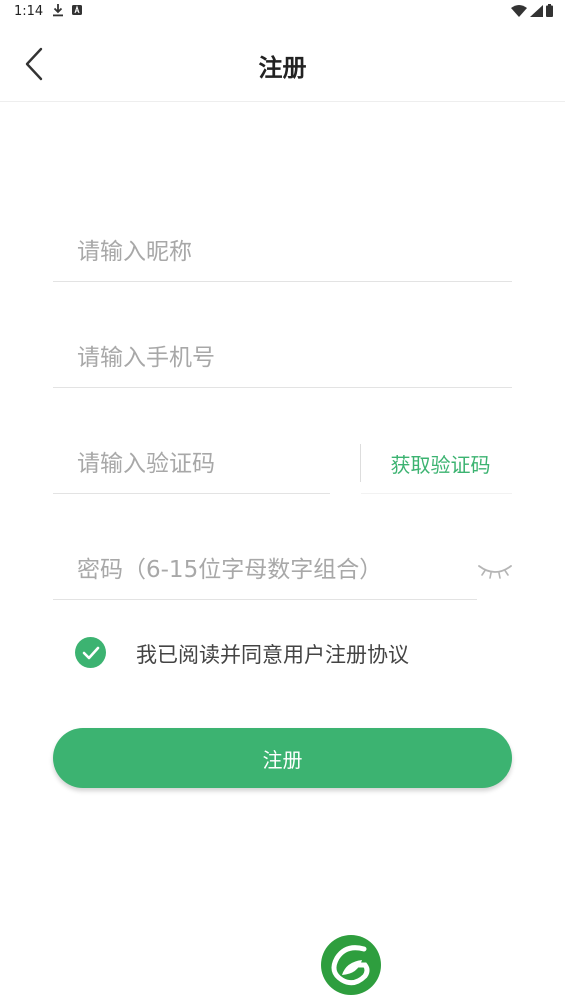 This screenshot has height=1004, width=565. What do you see at coordinates (351, 965) in the screenshot?
I see `leaf-logo-icon` at bounding box center [351, 965].